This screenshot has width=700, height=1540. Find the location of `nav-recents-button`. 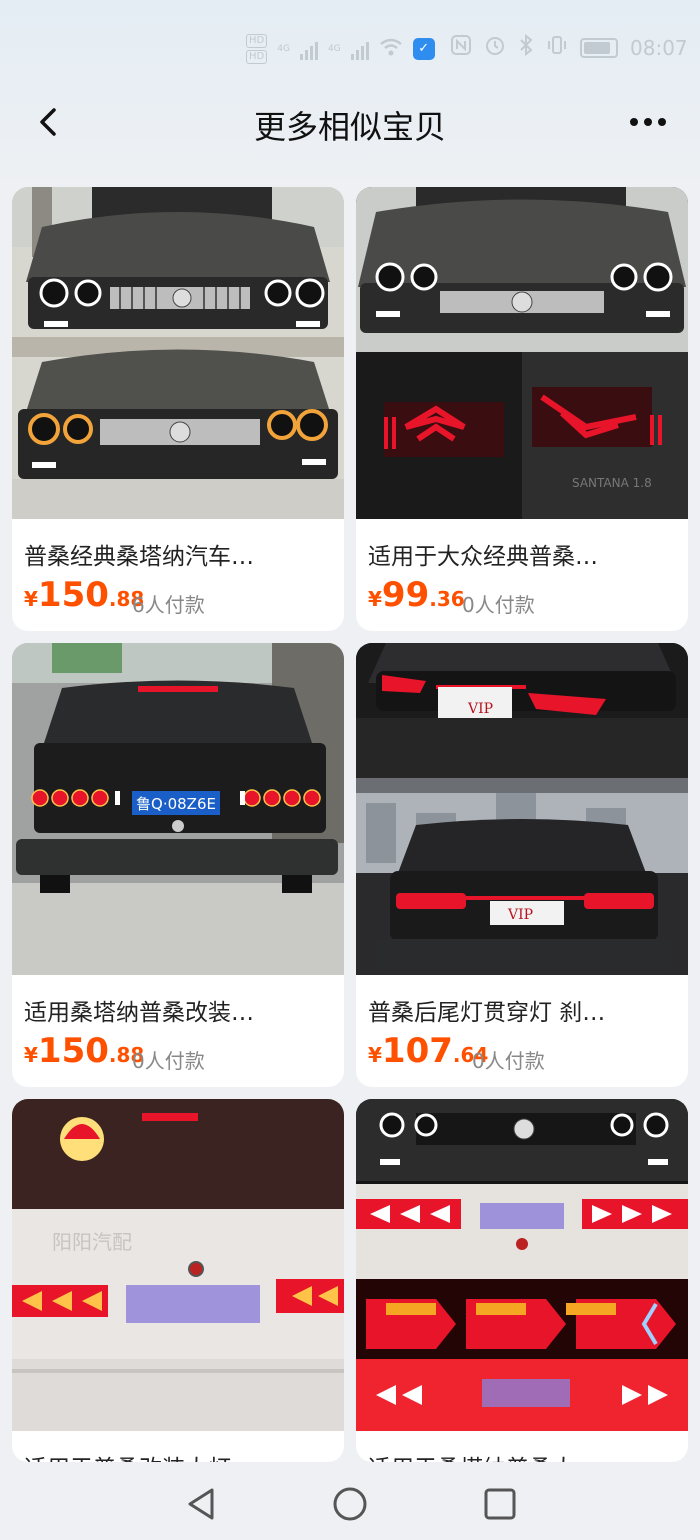

nav-recents-button is located at coordinates (500, 1504).